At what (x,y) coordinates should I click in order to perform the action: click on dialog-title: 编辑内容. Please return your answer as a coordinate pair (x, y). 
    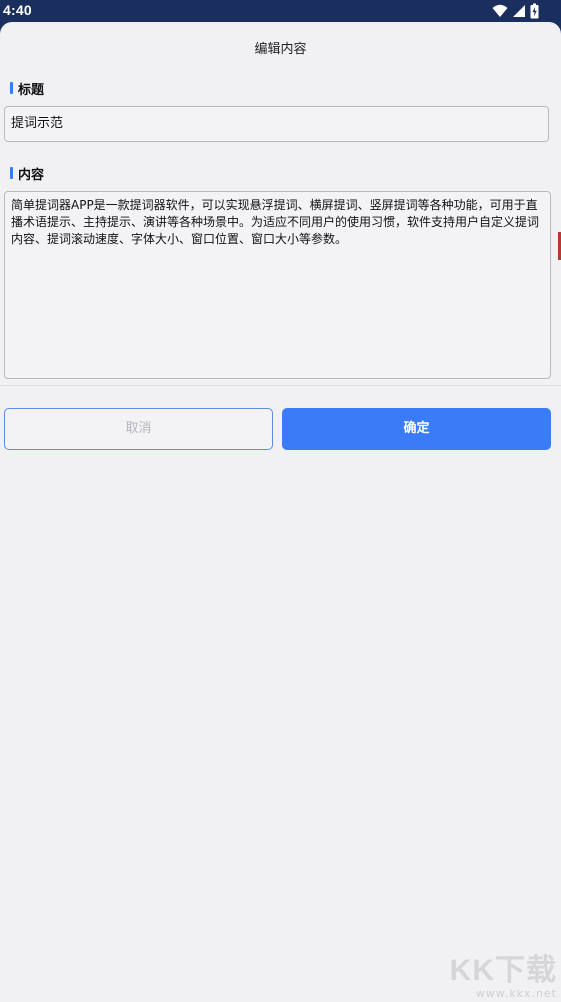
    Looking at the image, I should click on (280, 49).